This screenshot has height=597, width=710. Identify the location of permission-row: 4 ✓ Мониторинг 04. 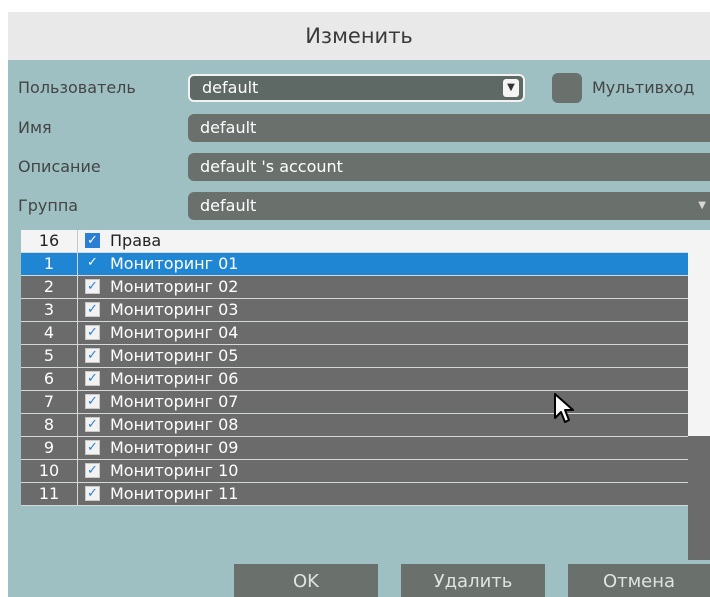
(354, 333).